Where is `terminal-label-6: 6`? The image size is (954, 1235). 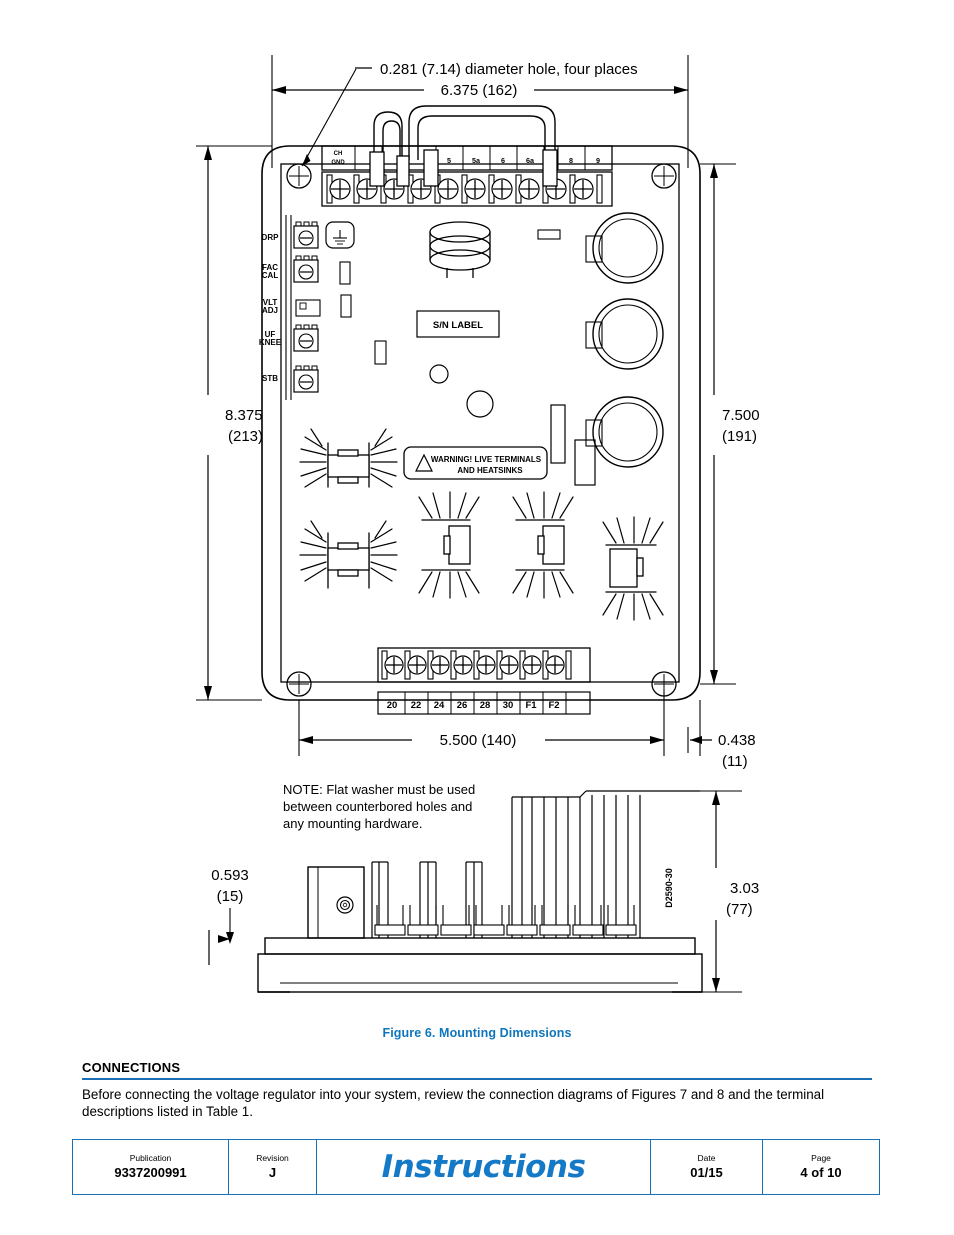
terminal-label-6: 6 is located at coordinates (503, 160).